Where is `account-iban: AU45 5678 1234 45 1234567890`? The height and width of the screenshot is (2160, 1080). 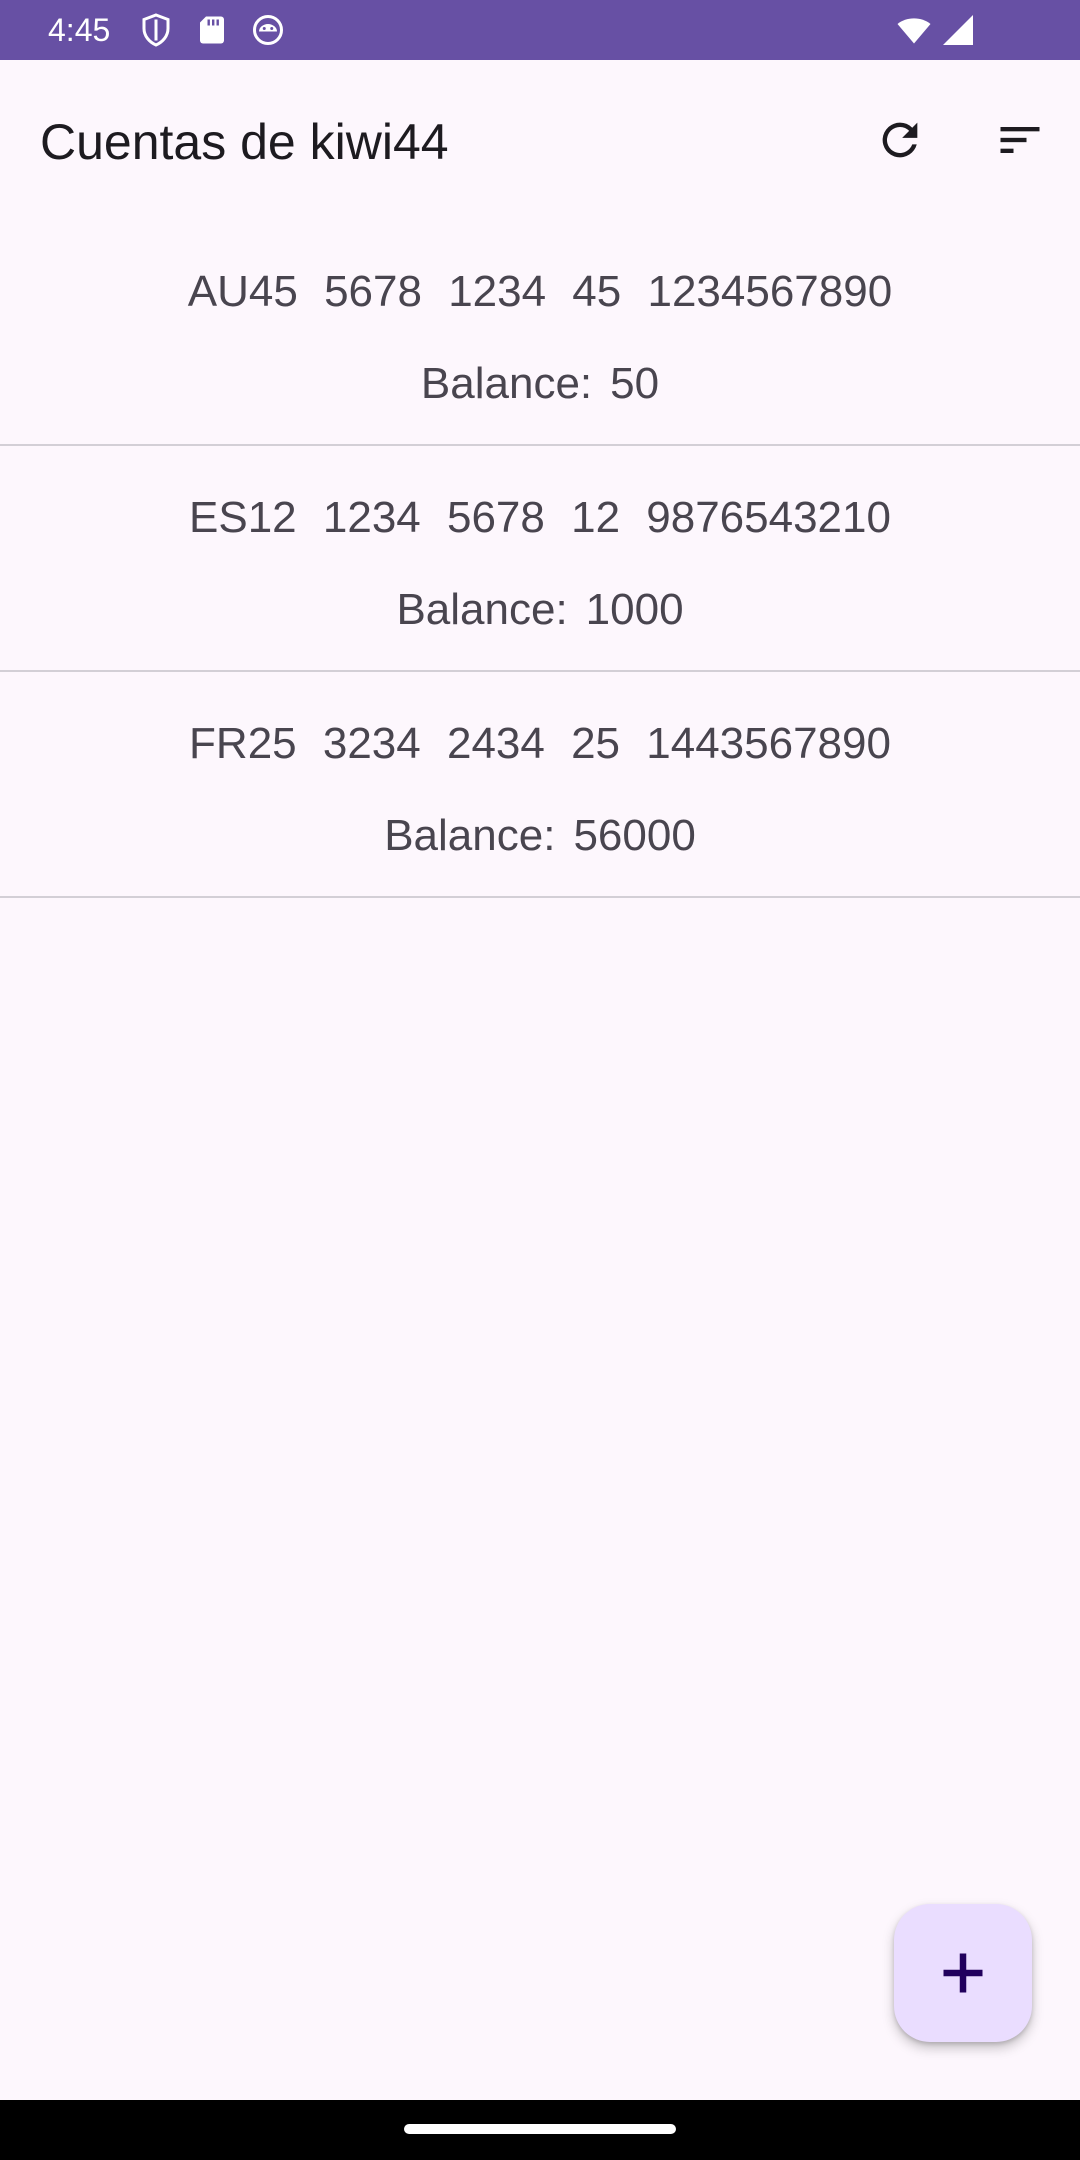 account-iban: AU45 5678 1234 45 1234567890 is located at coordinates (540, 291).